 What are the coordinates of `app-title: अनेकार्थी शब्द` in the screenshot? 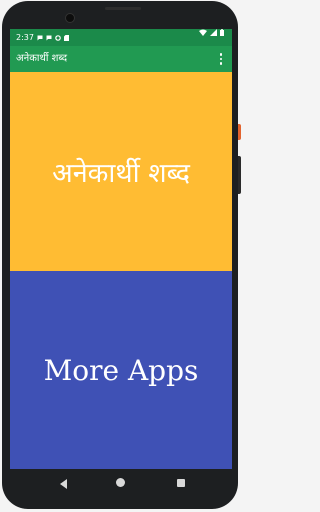 It's located at (42, 58).